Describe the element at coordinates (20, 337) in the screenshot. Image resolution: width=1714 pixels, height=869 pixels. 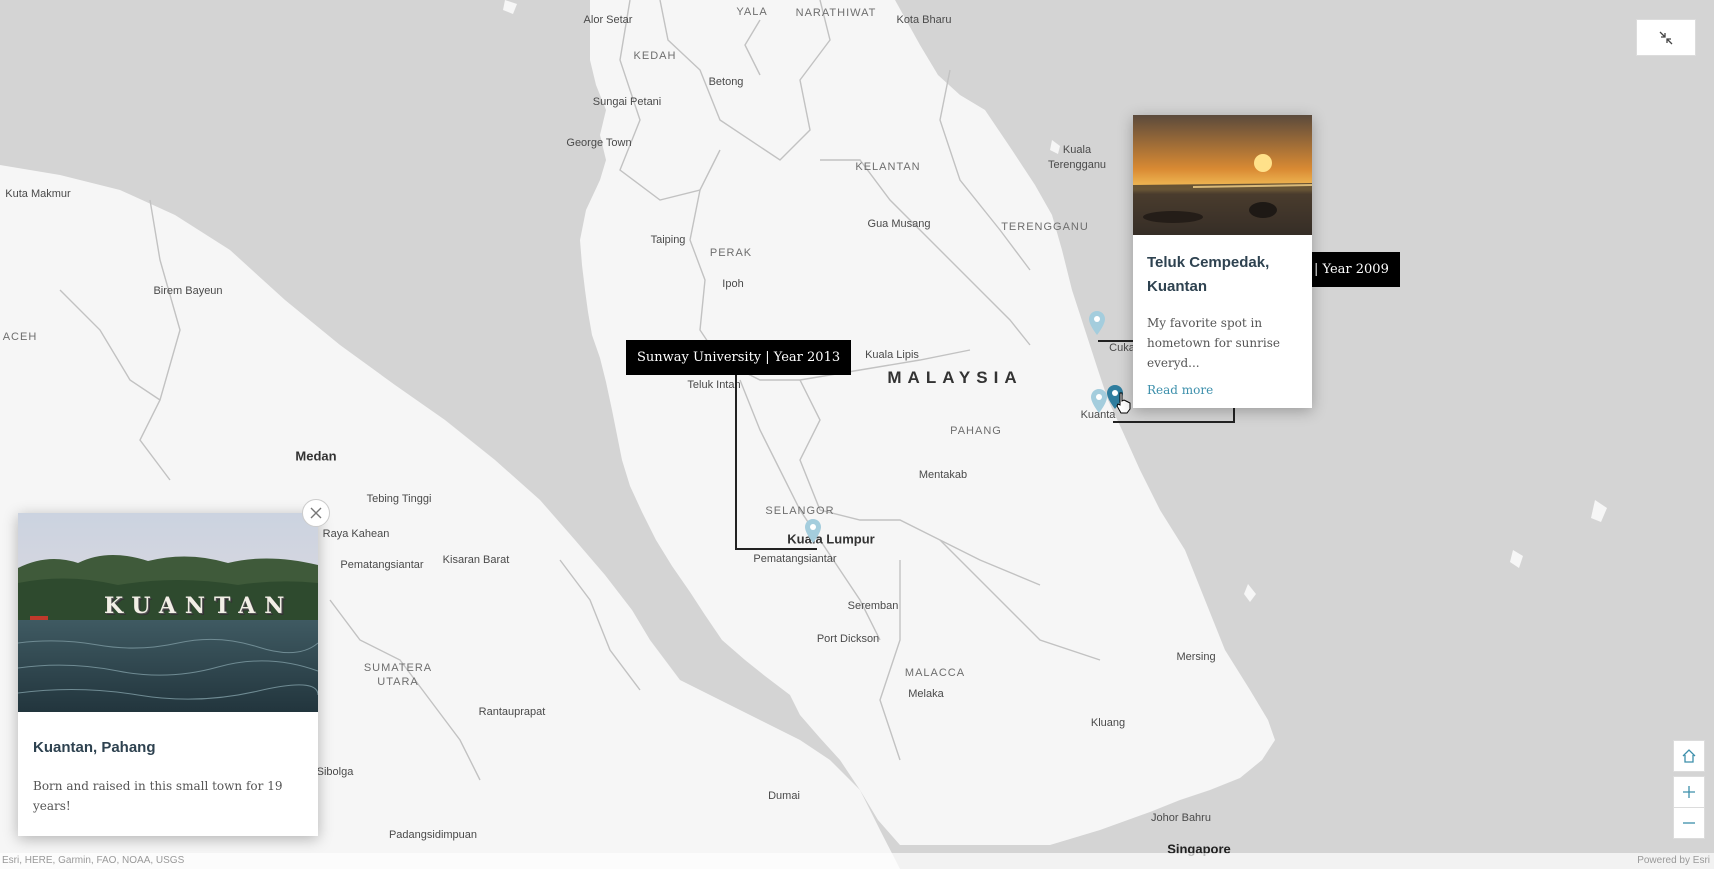
I see `map-label-aceh: ACEH` at that location.